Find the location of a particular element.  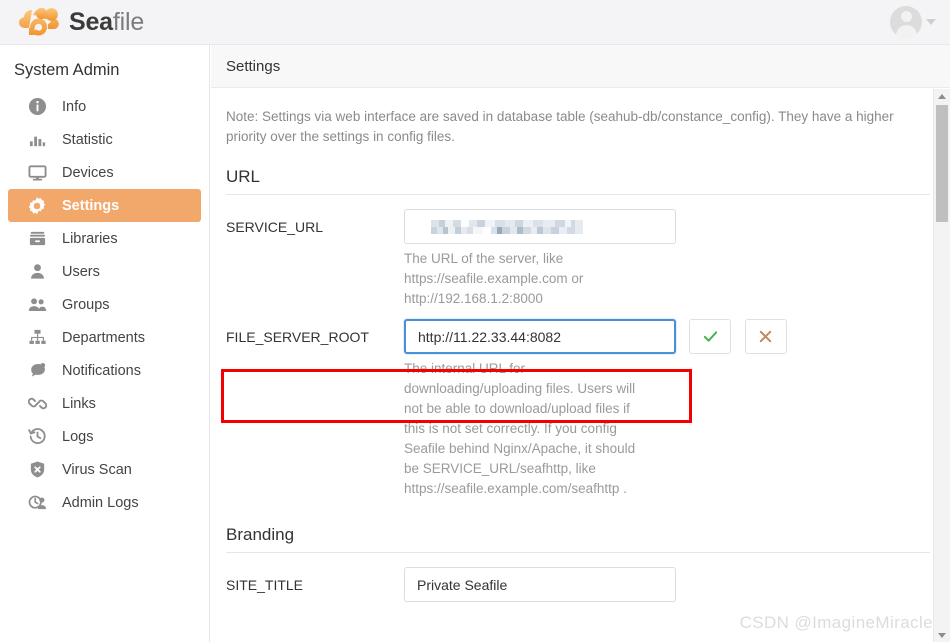

sidebar-item-links: Links is located at coordinates (104, 403).